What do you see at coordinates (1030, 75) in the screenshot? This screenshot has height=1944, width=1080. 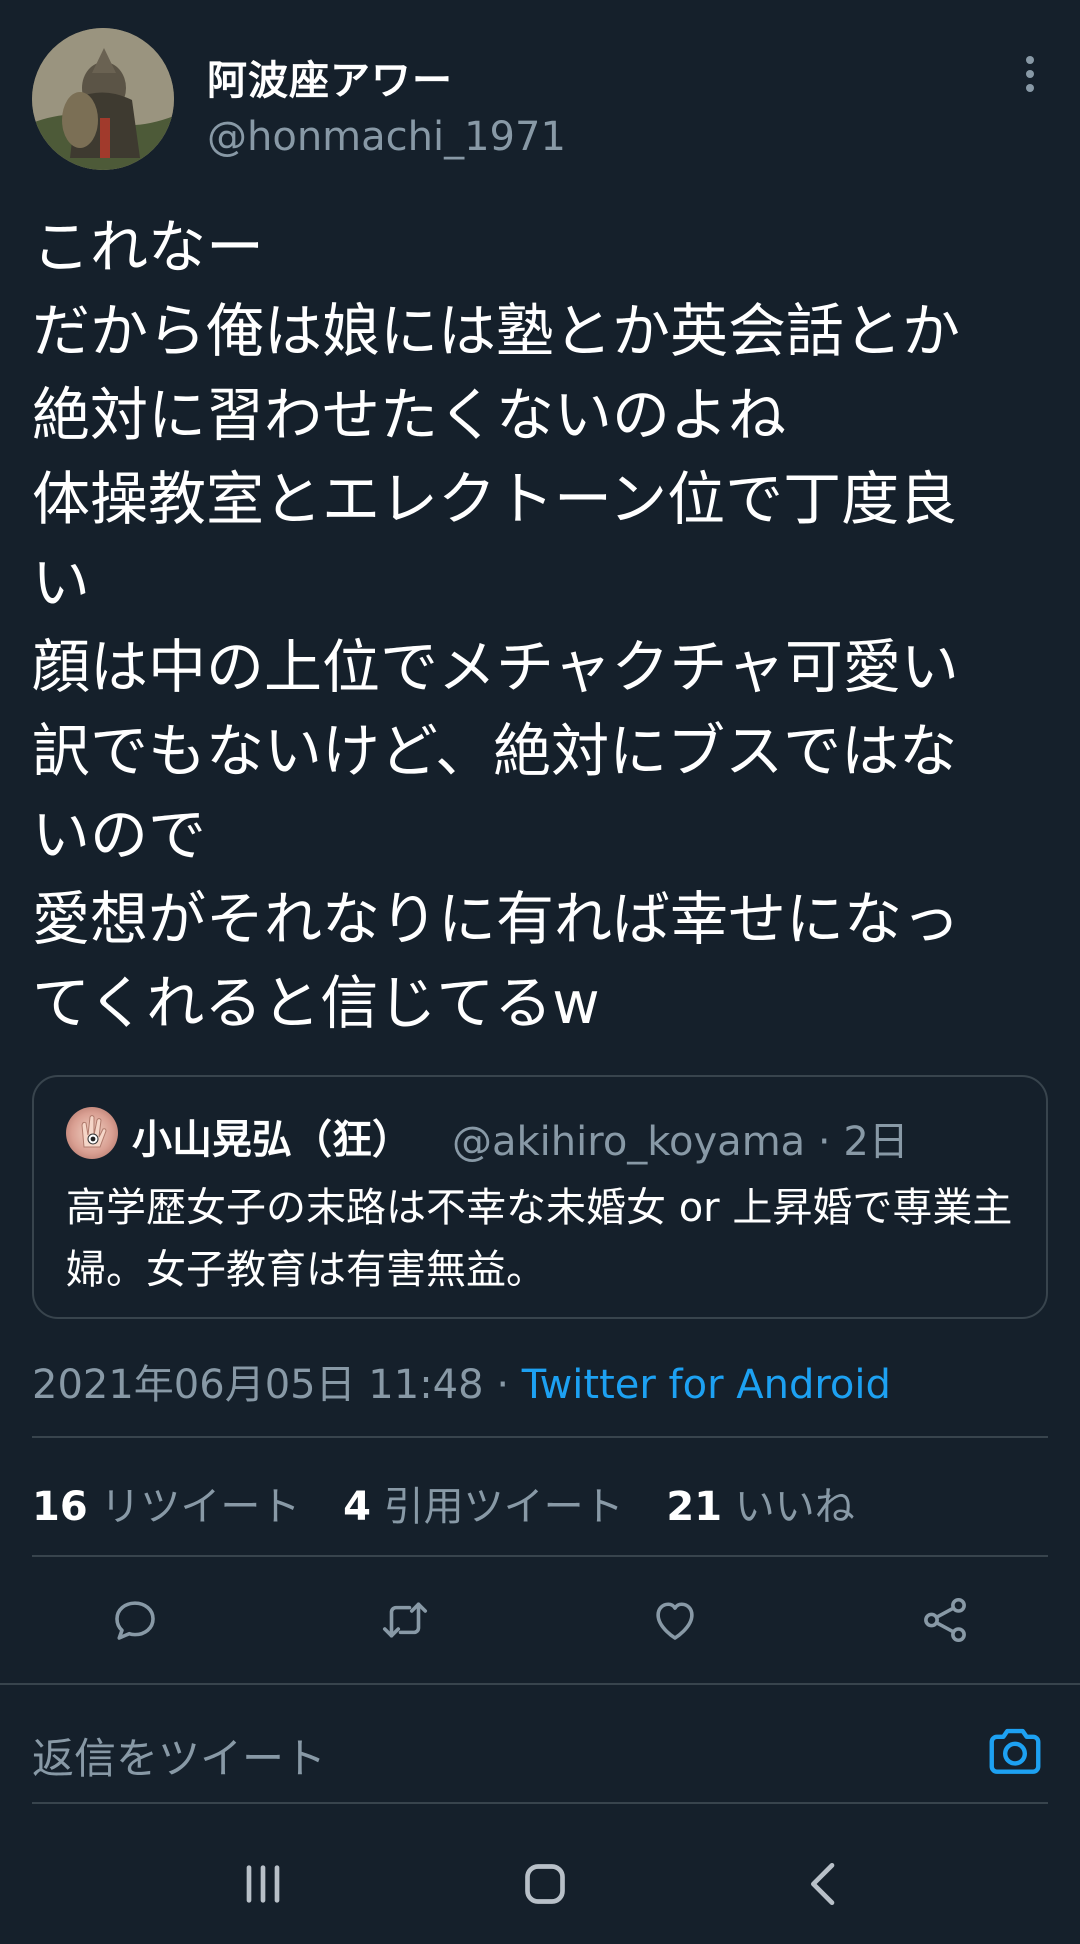 I see `more-vertical-icon` at bounding box center [1030, 75].